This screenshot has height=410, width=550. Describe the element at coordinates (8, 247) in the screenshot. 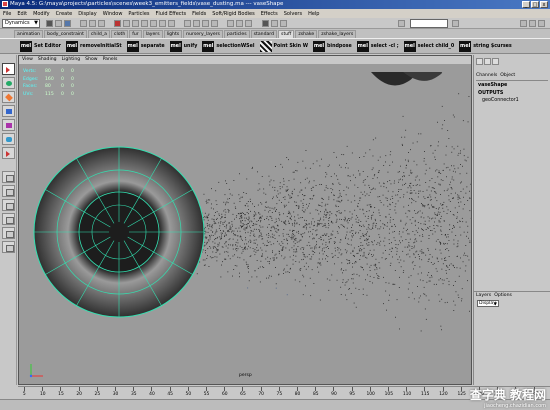

I see `outliner-layout-icon` at that location.